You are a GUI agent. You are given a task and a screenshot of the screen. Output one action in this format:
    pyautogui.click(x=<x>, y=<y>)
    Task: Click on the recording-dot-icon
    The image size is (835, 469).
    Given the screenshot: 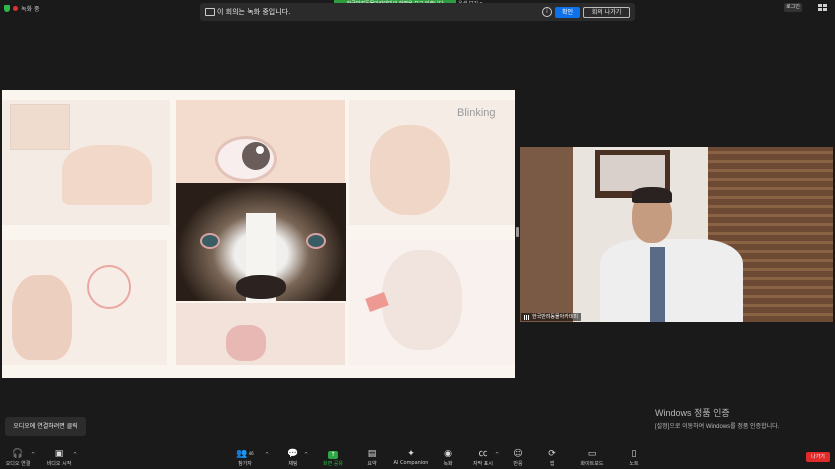 What is the action you would take?
    pyautogui.click(x=15, y=8)
    